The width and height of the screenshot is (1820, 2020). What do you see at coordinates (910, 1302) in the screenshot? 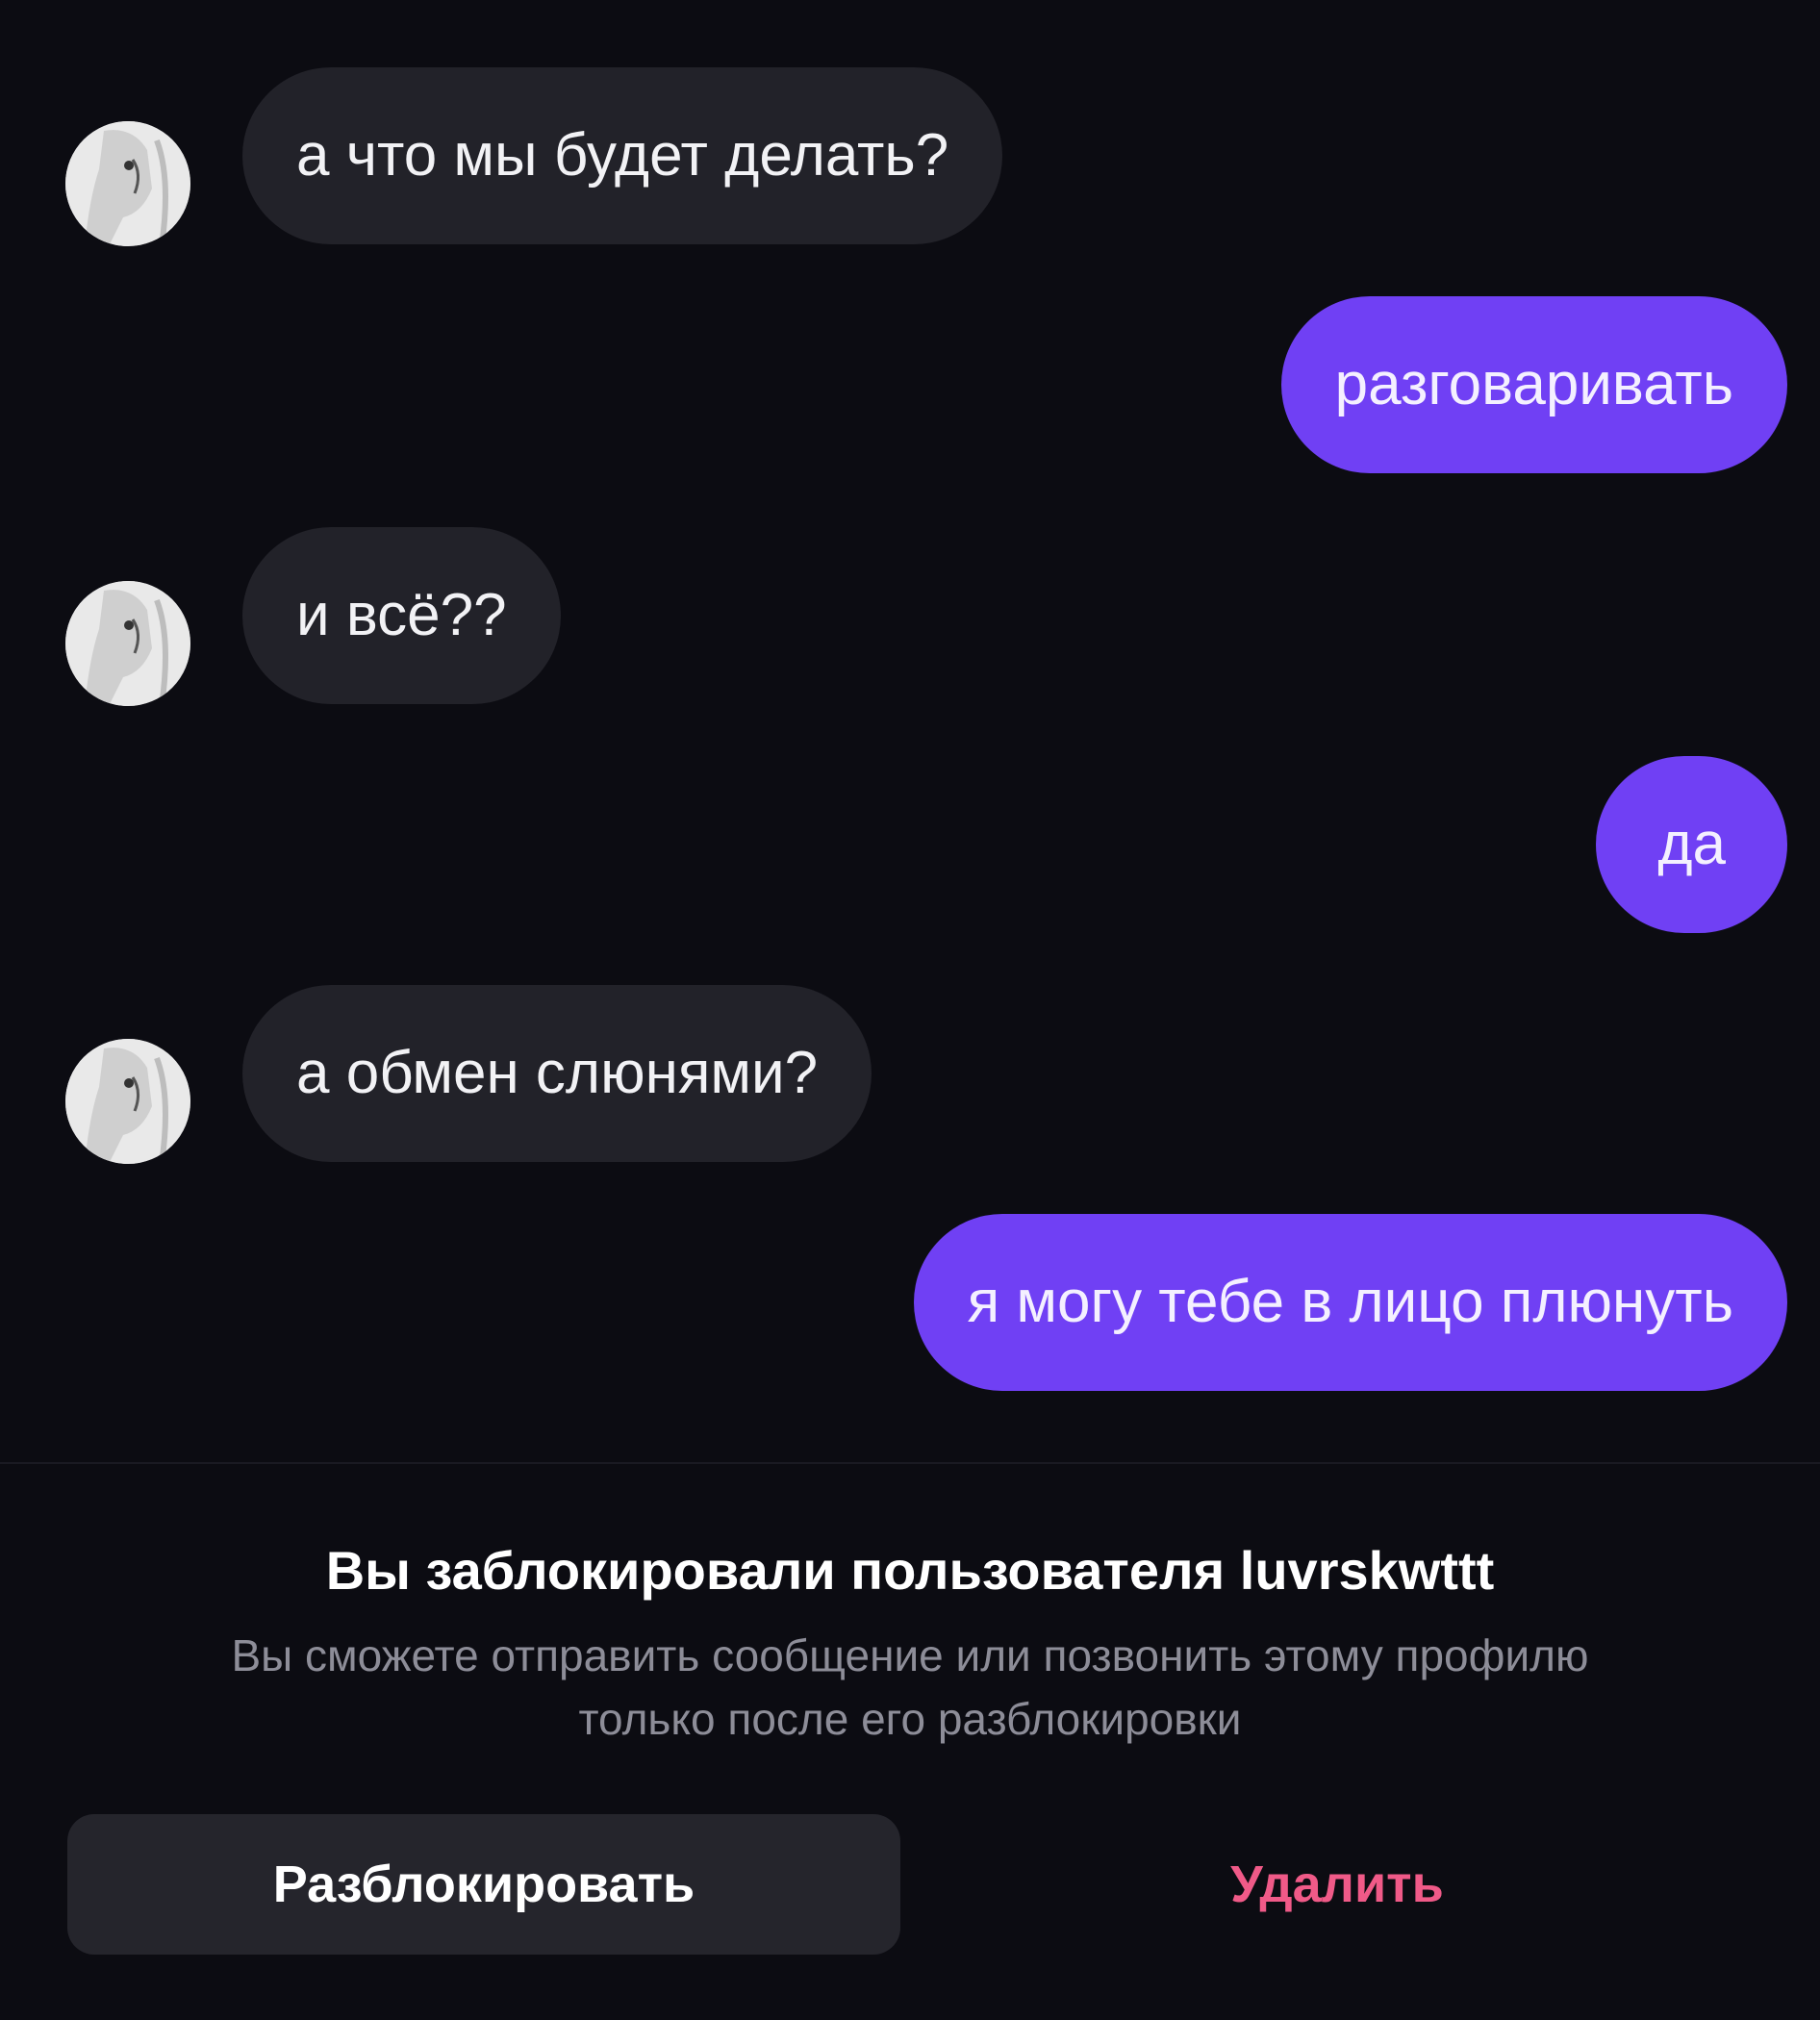
I see `message-row-outgoing: я могу тебе в лицо плюнуть` at bounding box center [910, 1302].